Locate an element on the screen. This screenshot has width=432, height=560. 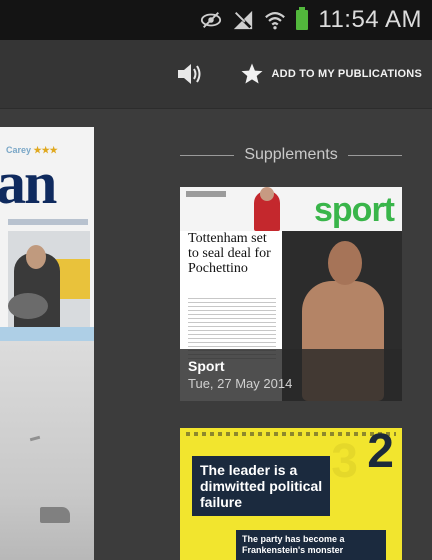
main-edition-lower-photo is located at coordinates (47, 450).